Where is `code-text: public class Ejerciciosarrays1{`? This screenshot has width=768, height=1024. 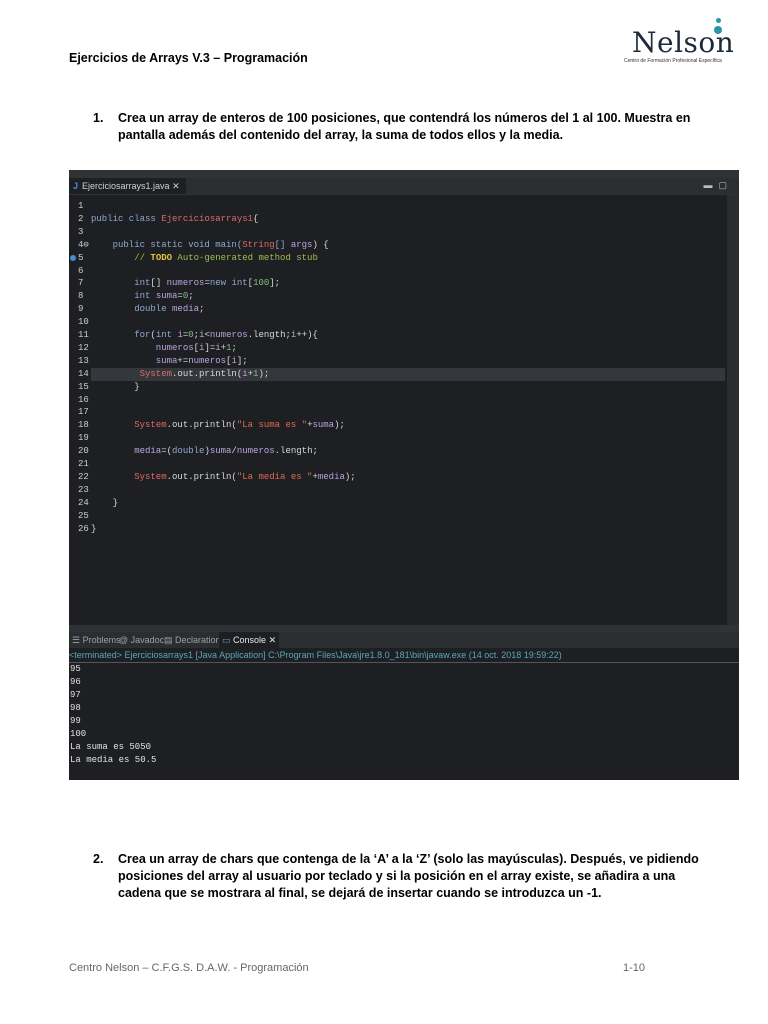 code-text: public class Ejerciciosarrays1{ is located at coordinates (174, 219).